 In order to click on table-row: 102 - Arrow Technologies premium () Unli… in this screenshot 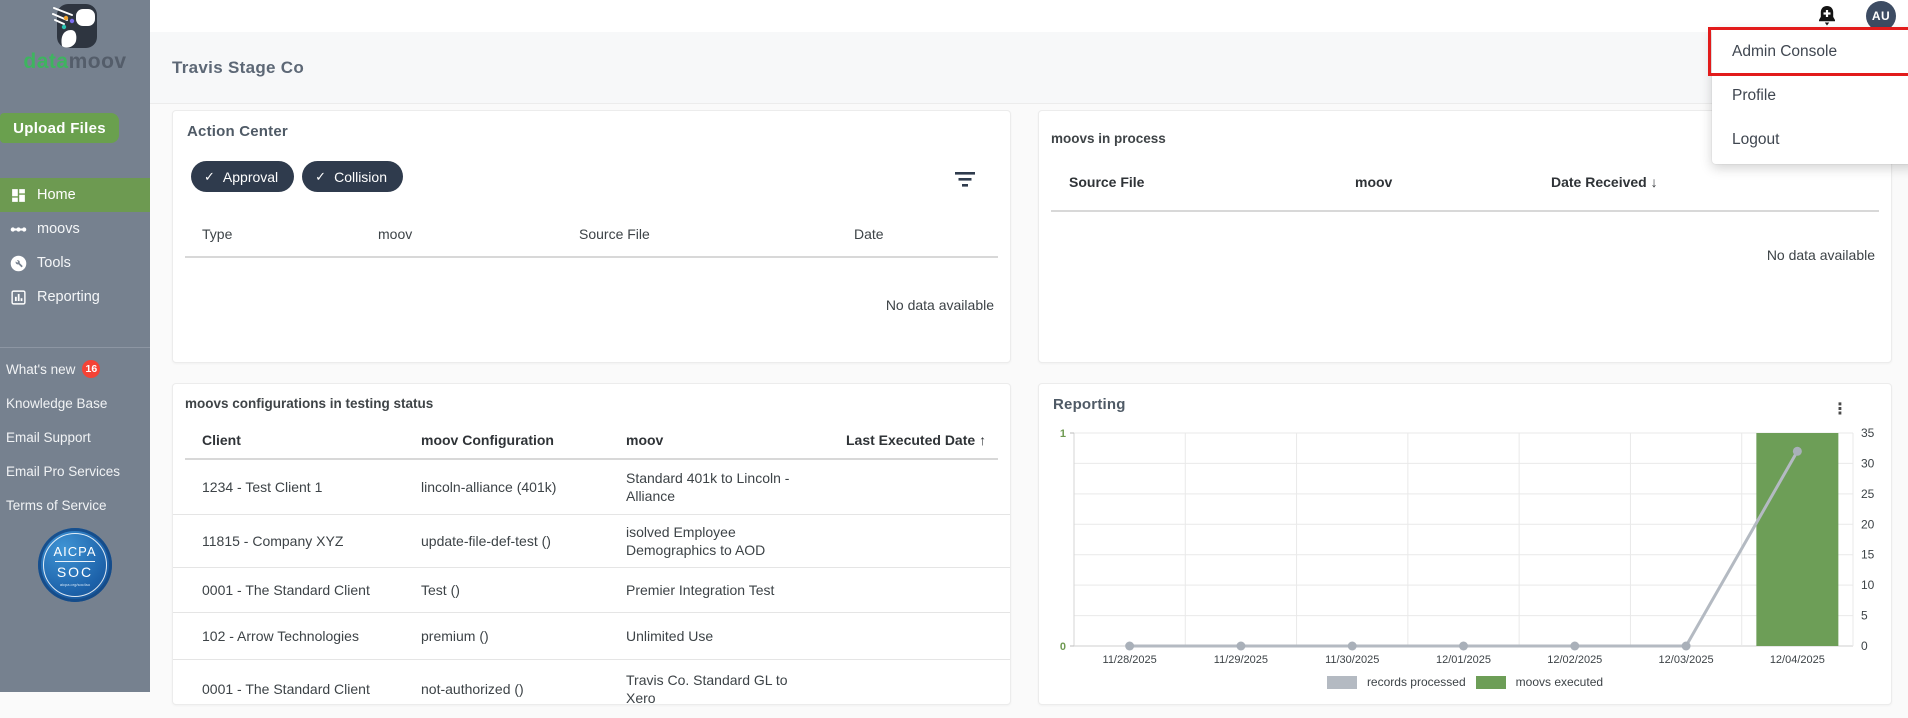, I will do `click(591, 636)`.